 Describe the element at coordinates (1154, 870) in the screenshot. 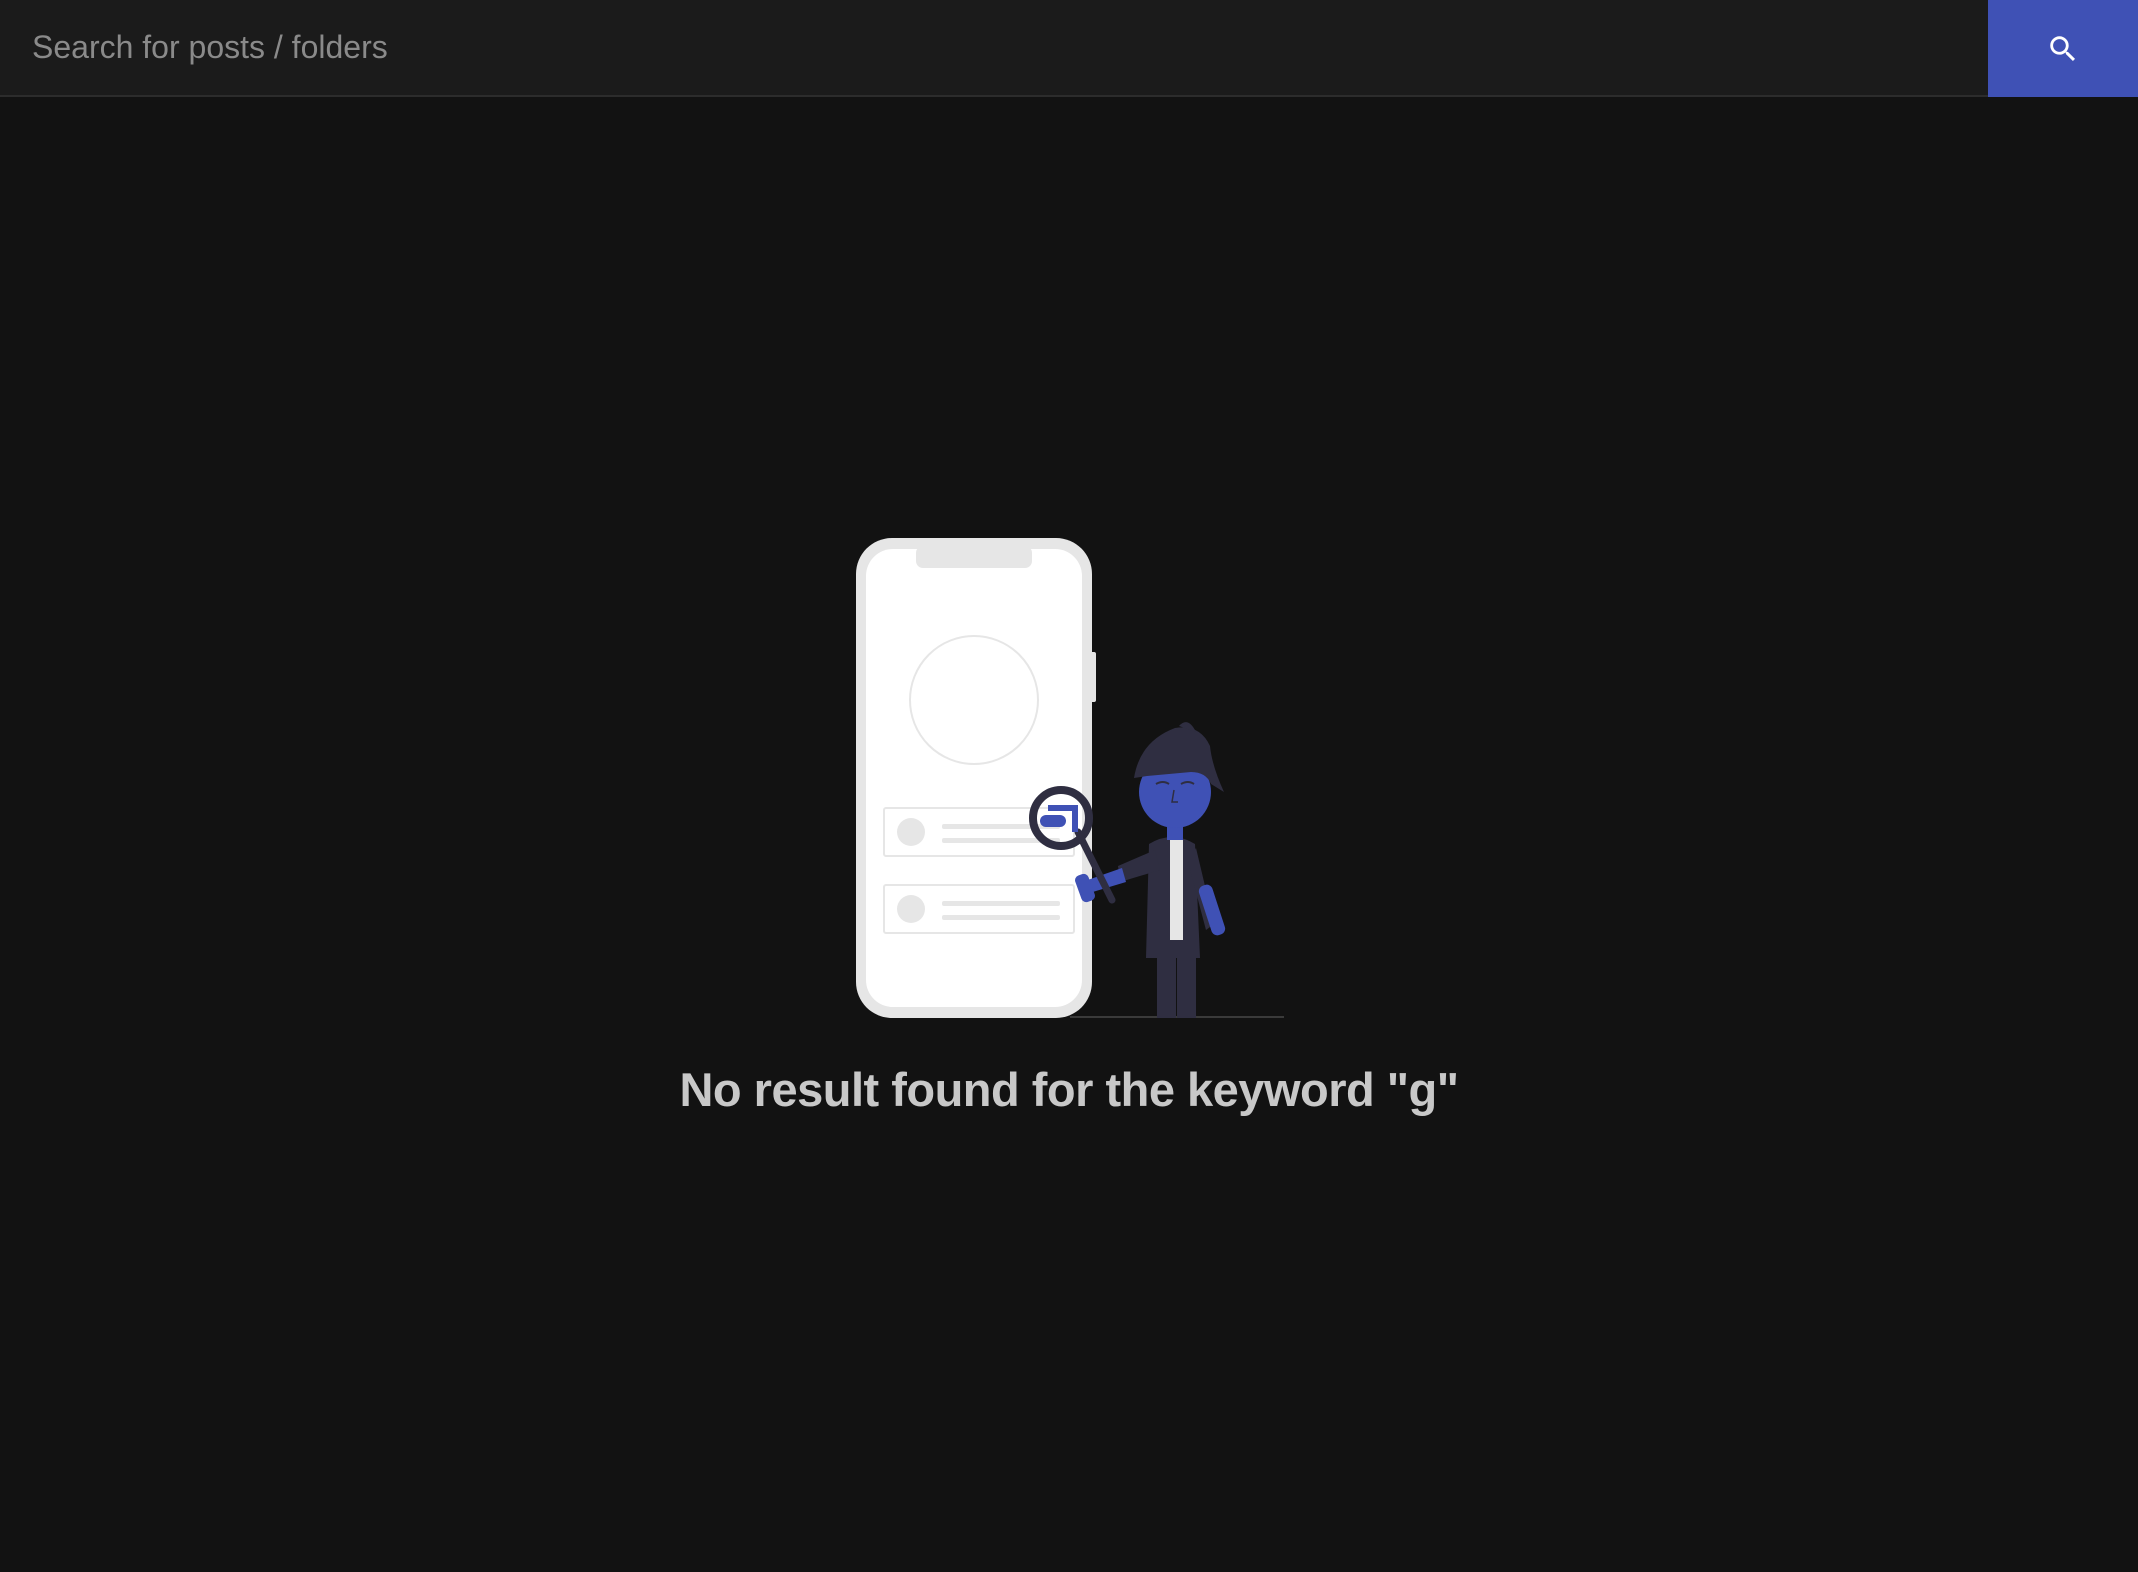

I see `person-graphic` at that location.